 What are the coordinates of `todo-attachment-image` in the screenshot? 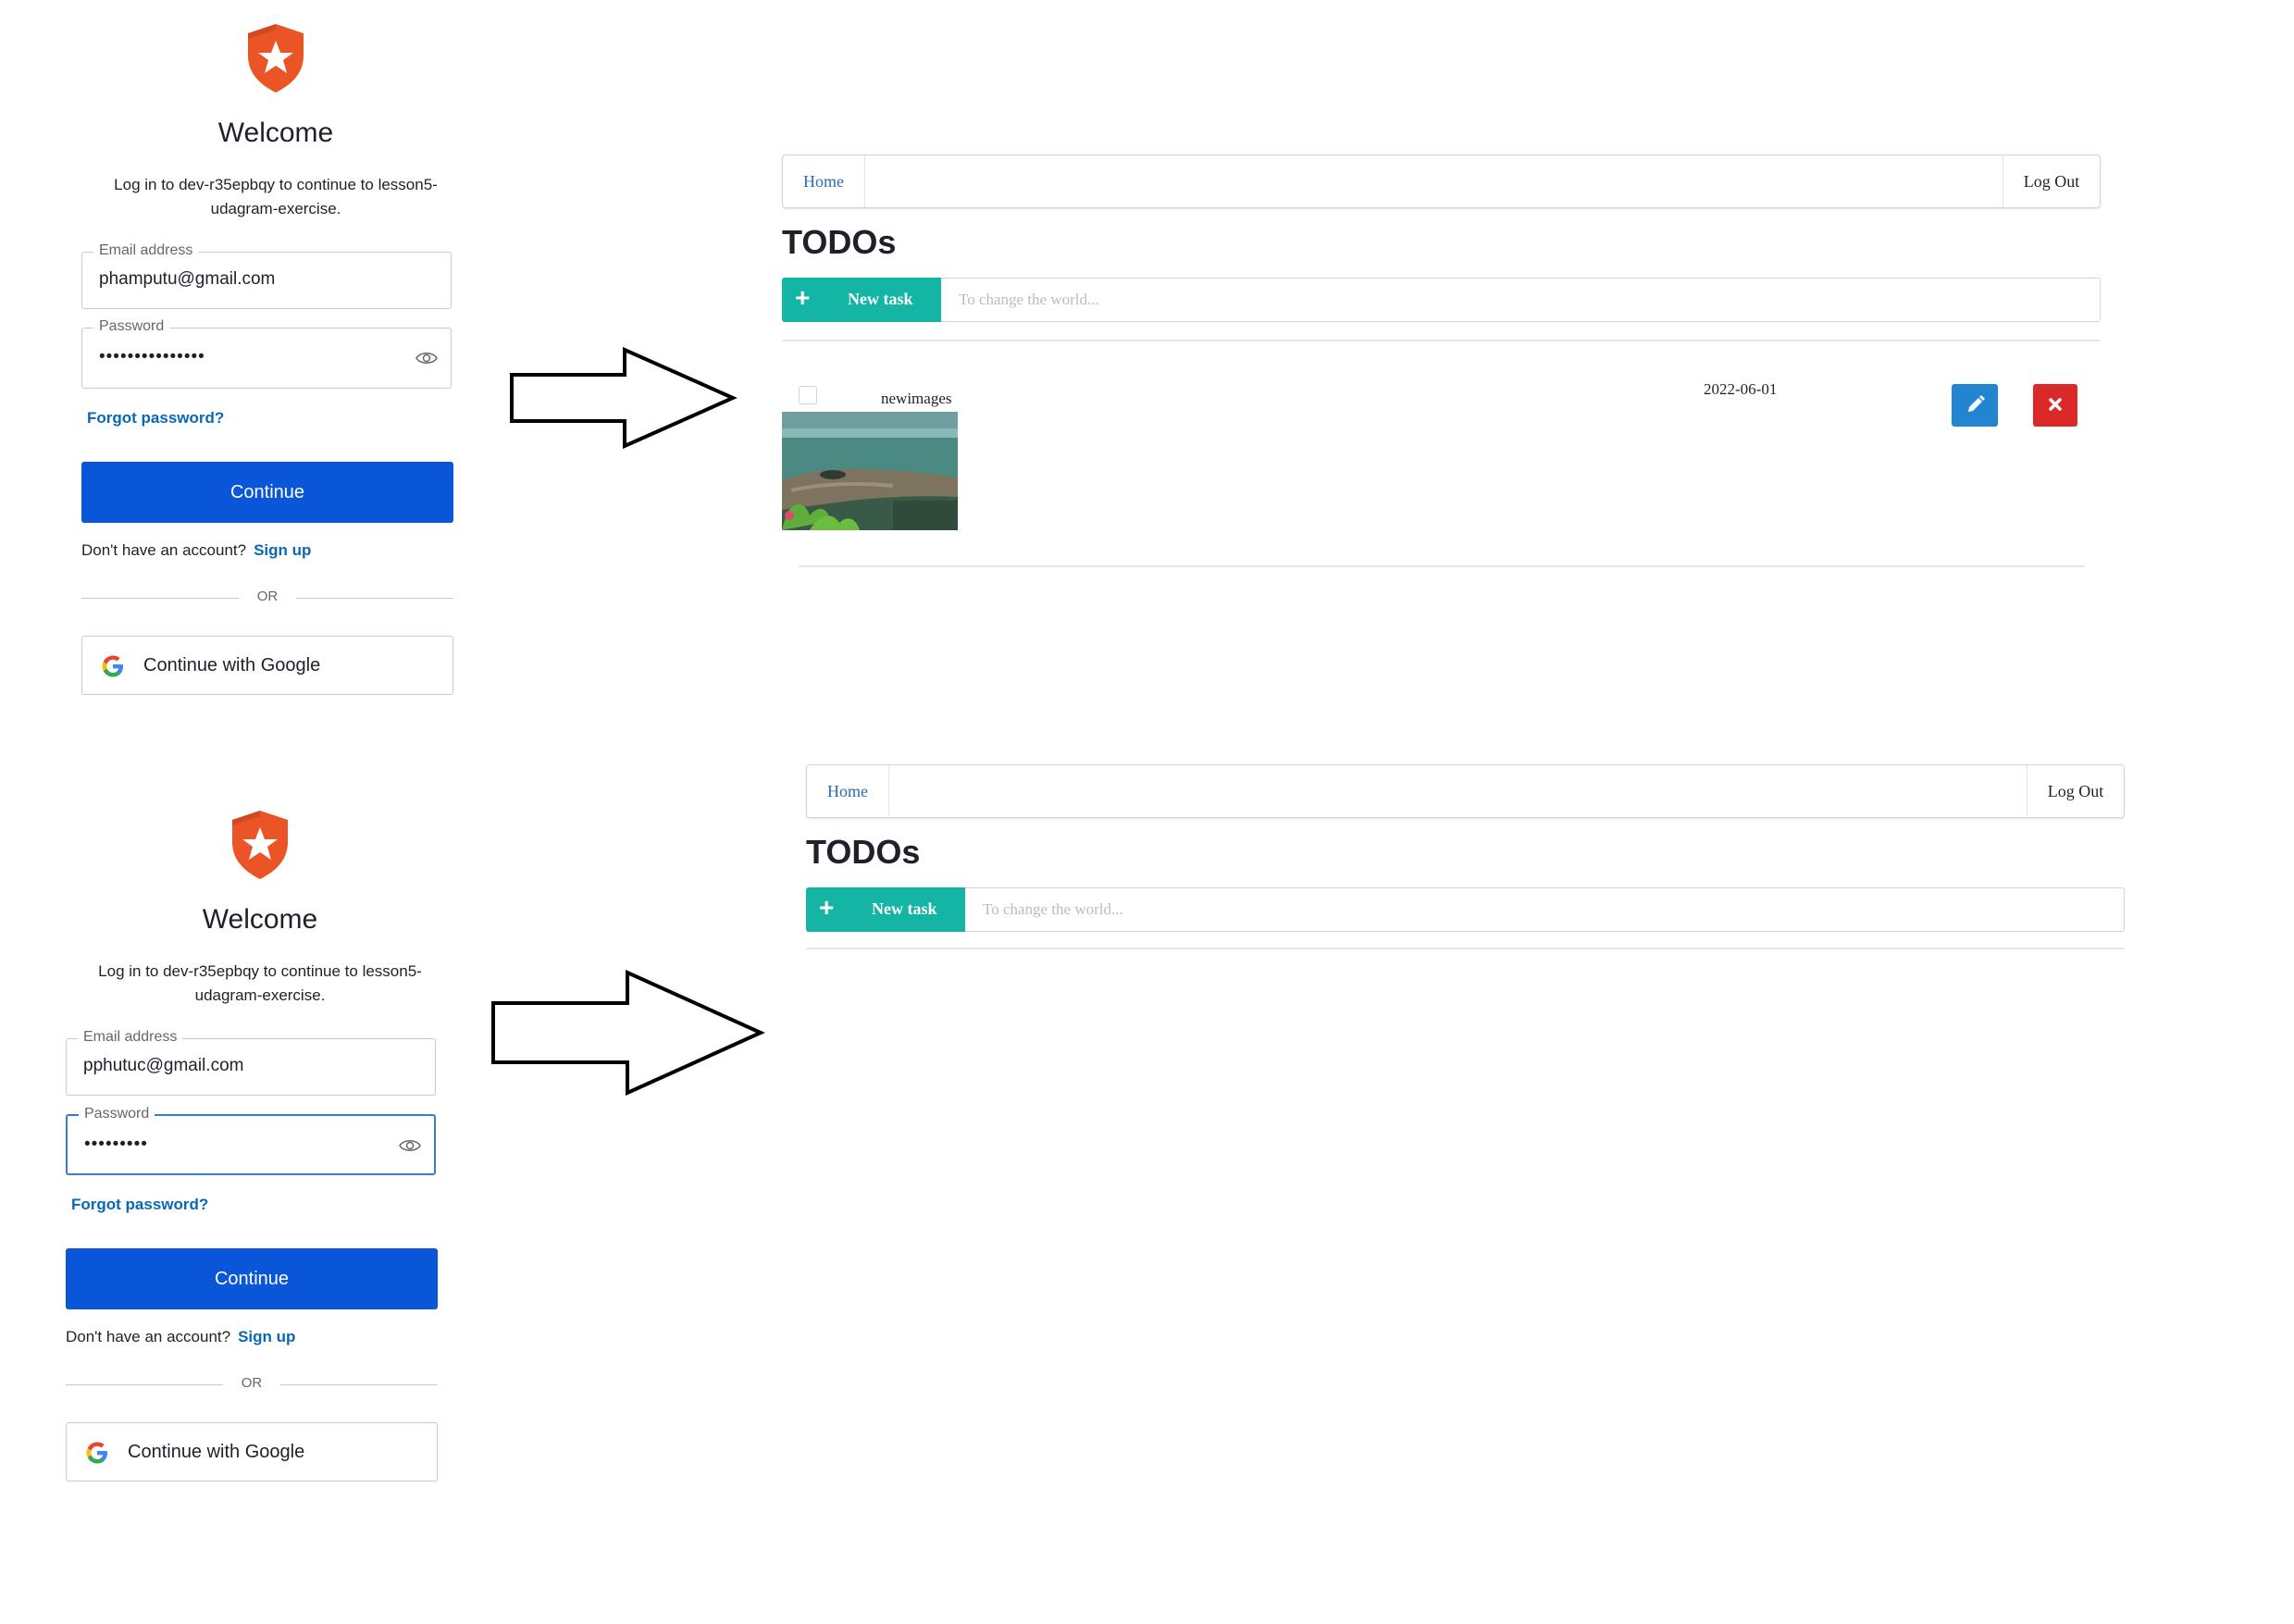 It's located at (870, 471).